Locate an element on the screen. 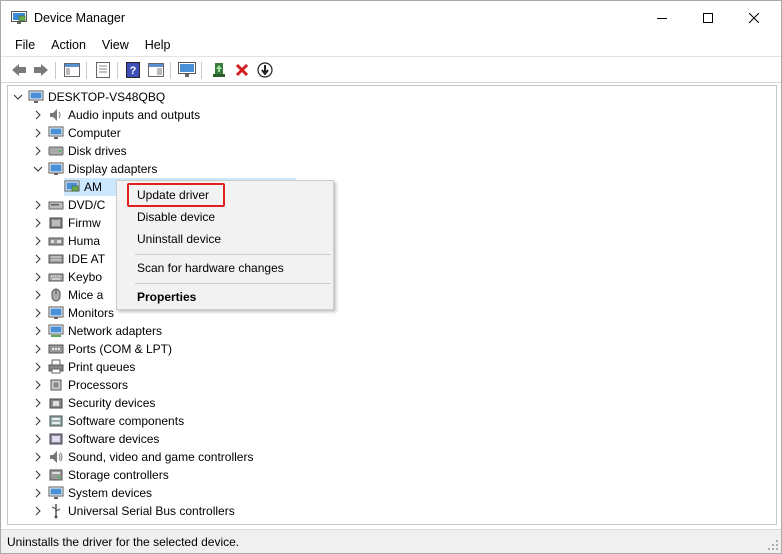  tree-item-label: Storage controllers is located at coordinates (118, 475).